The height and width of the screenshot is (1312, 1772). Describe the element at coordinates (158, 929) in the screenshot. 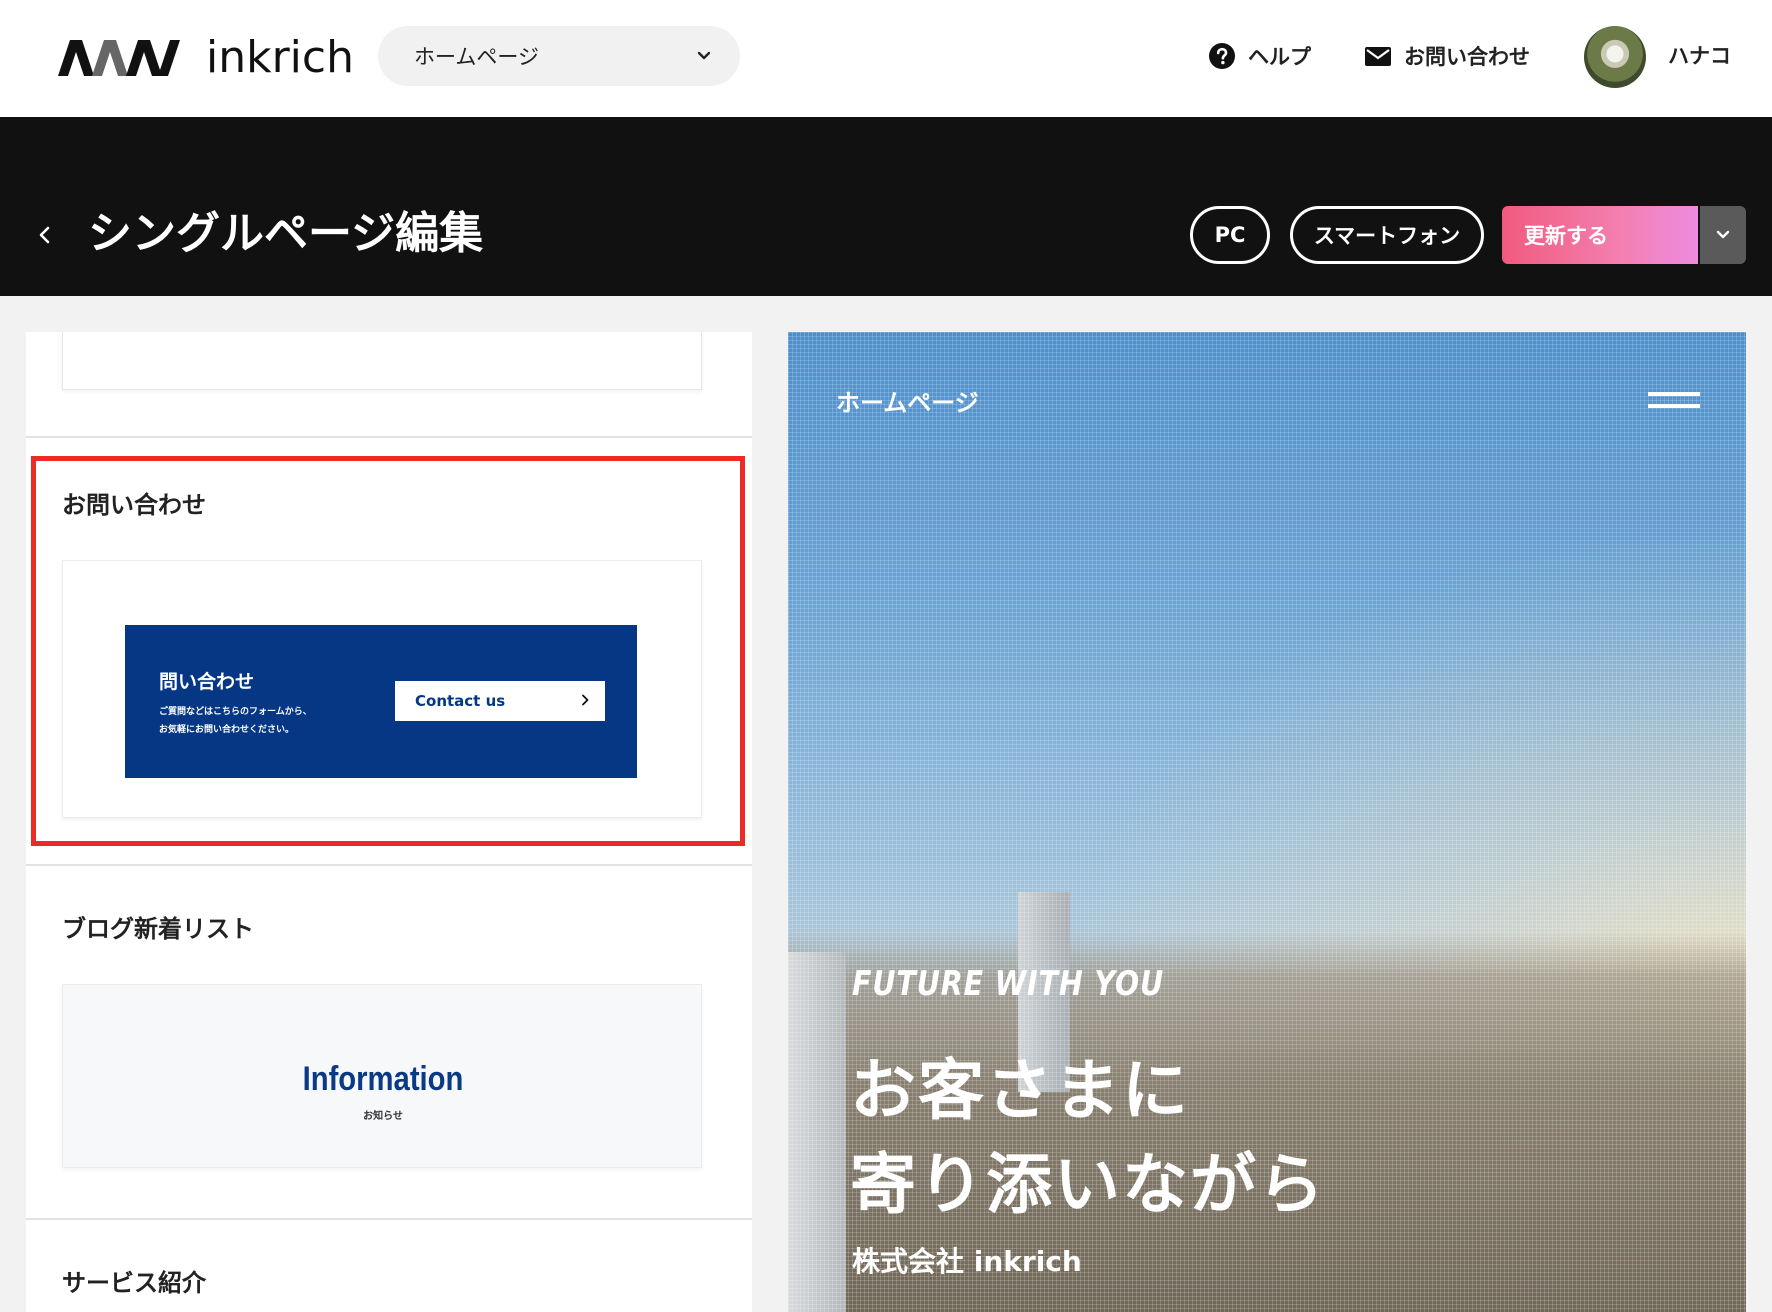

I see `section-label-blog: ブログ新着リスト` at that location.